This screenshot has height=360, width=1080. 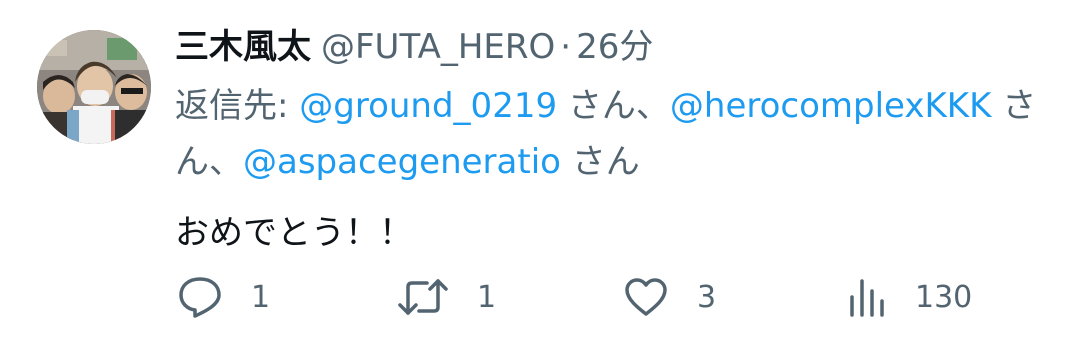 What do you see at coordinates (646, 297) in the screenshot?
I see `heart-icon` at bounding box center [646, 297].